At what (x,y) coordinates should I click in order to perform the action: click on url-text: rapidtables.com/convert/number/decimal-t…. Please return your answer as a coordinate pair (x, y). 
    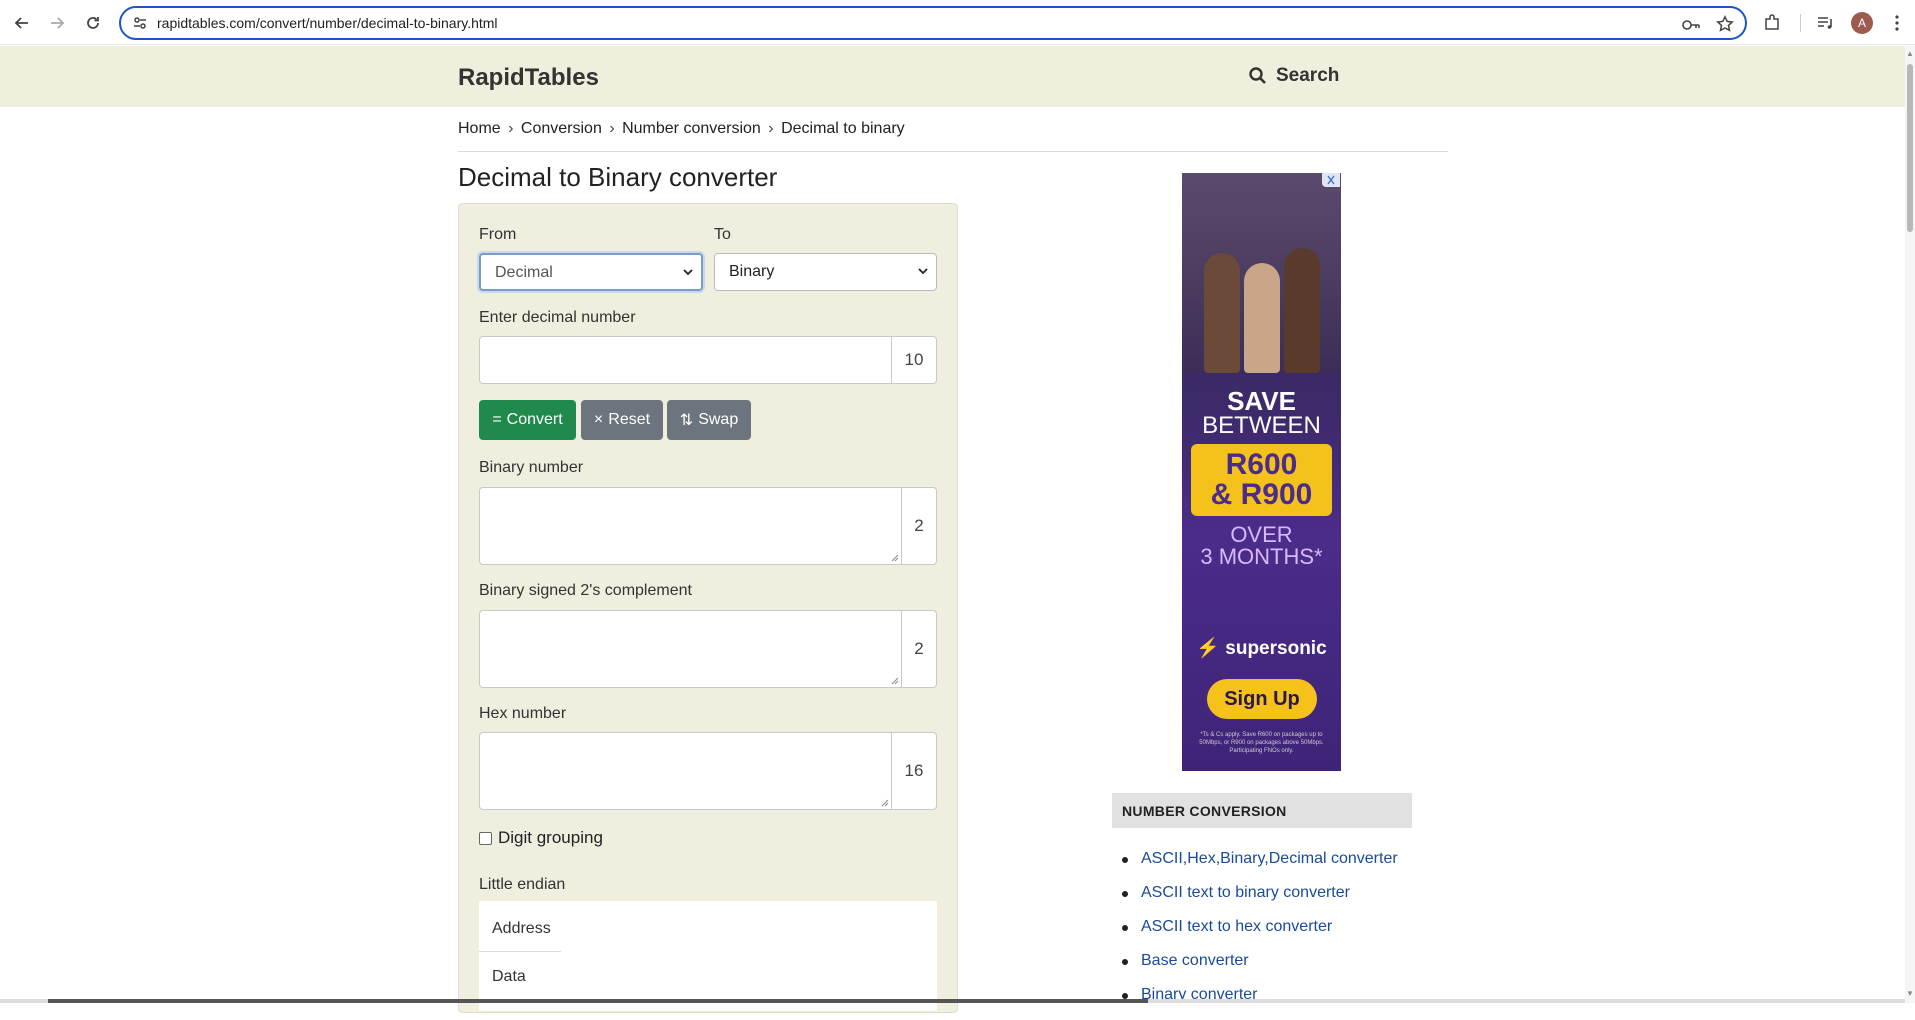
    Looking at the image, I should click on (327, 23).